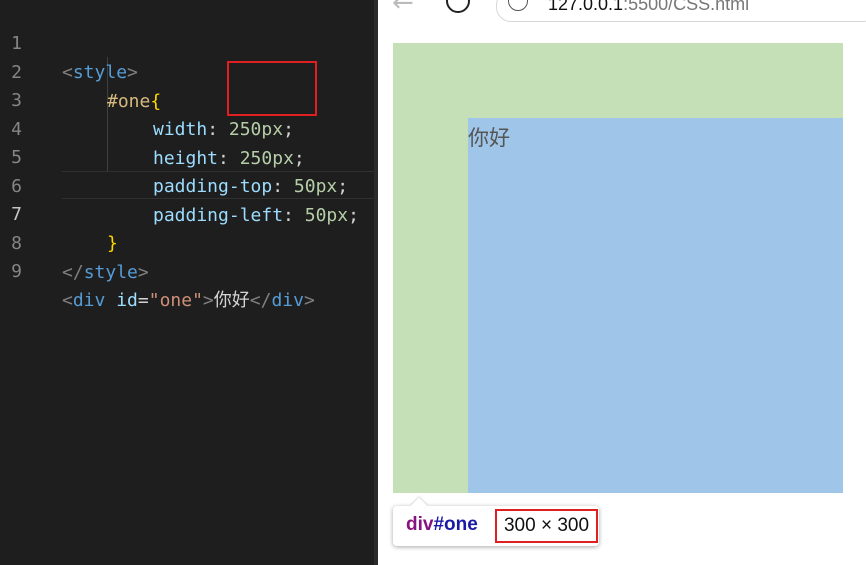 The width and height of the screenshot is (866, 565). I want to click on highlight-box, so click(272, 88).